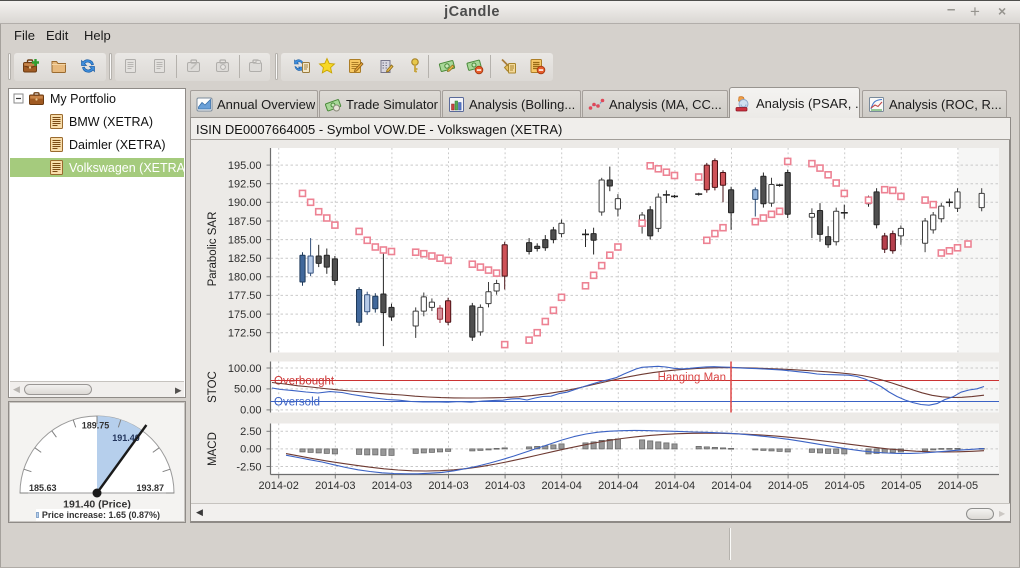  I want to click on svg-text: 190.00, so click(245, 203).